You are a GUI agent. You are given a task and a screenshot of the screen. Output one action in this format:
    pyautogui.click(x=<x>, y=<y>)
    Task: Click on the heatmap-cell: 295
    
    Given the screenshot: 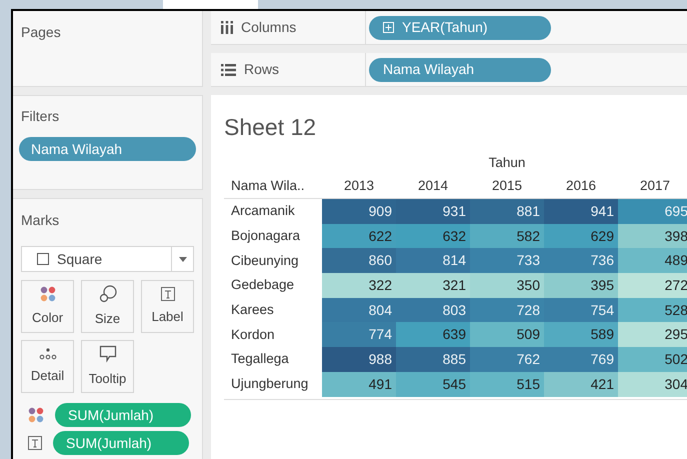 What is the action you would take?
    pyautogui.click(x=652, y=335)
    